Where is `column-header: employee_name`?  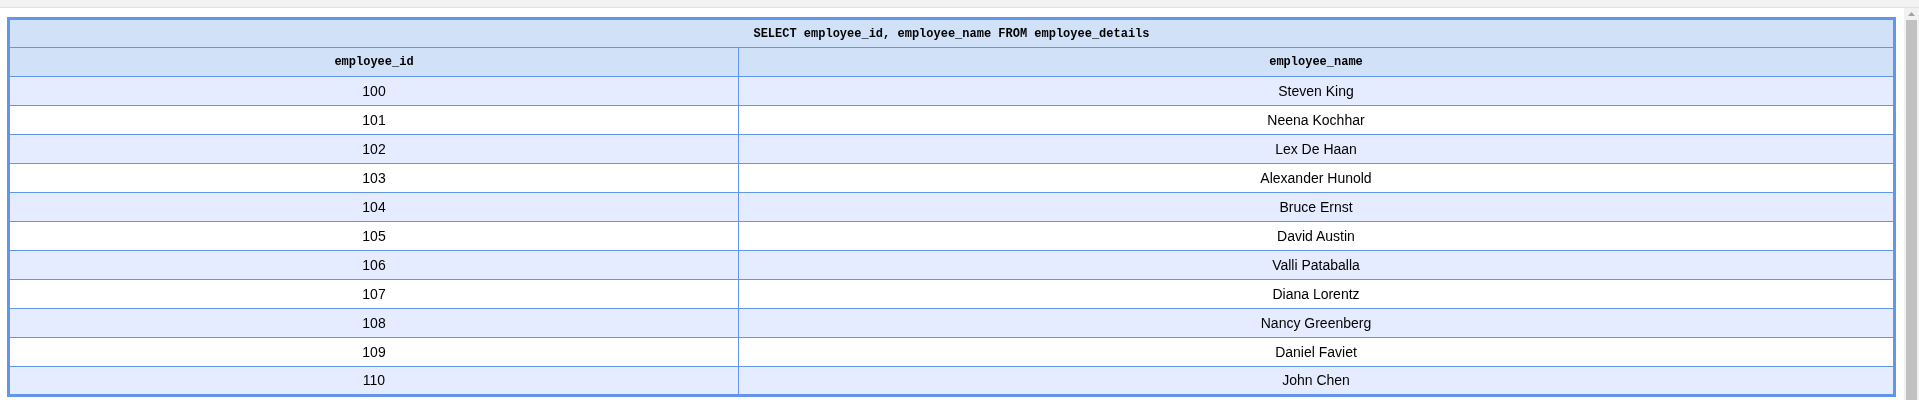
column-header: employee_name is located at coordinates (1316, 62).